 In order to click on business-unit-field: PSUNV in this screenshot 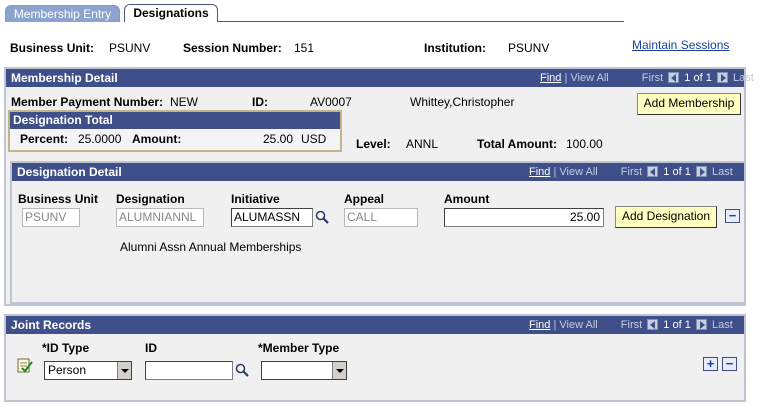, I will do `click(51, 217)`.